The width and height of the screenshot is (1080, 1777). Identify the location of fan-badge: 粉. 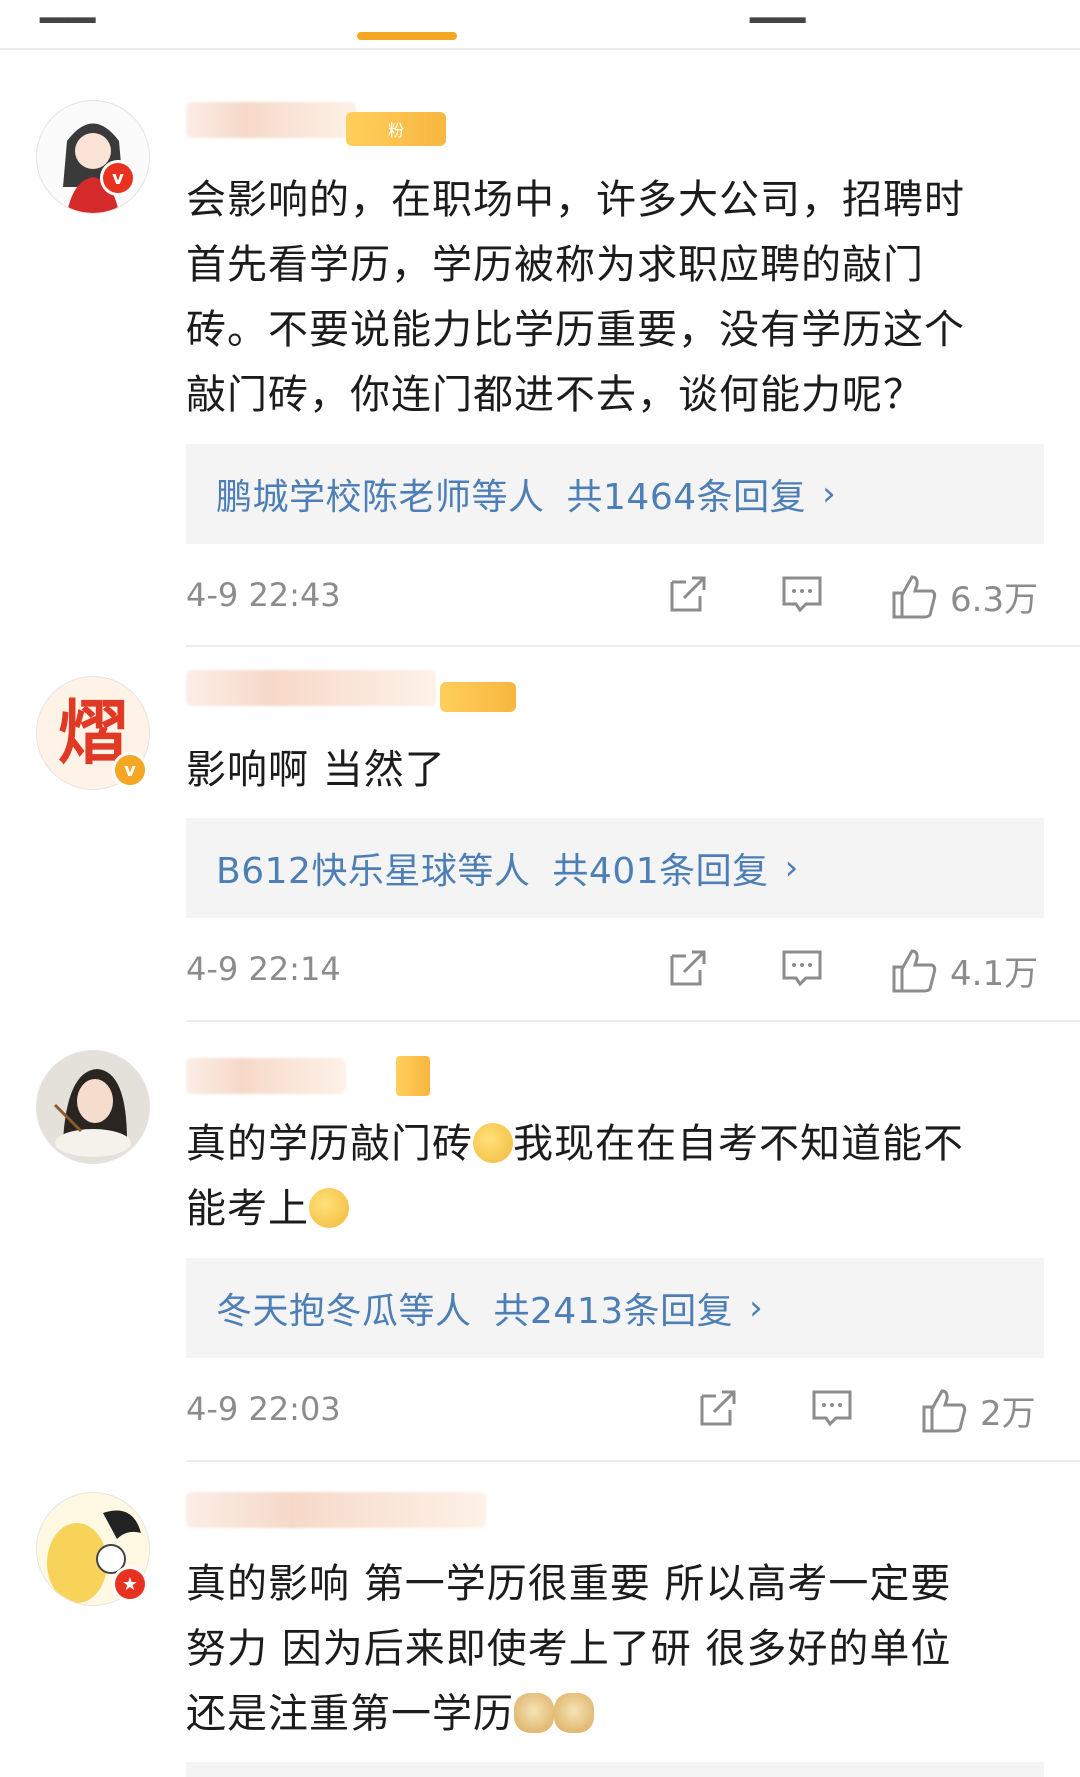
(396, 129).